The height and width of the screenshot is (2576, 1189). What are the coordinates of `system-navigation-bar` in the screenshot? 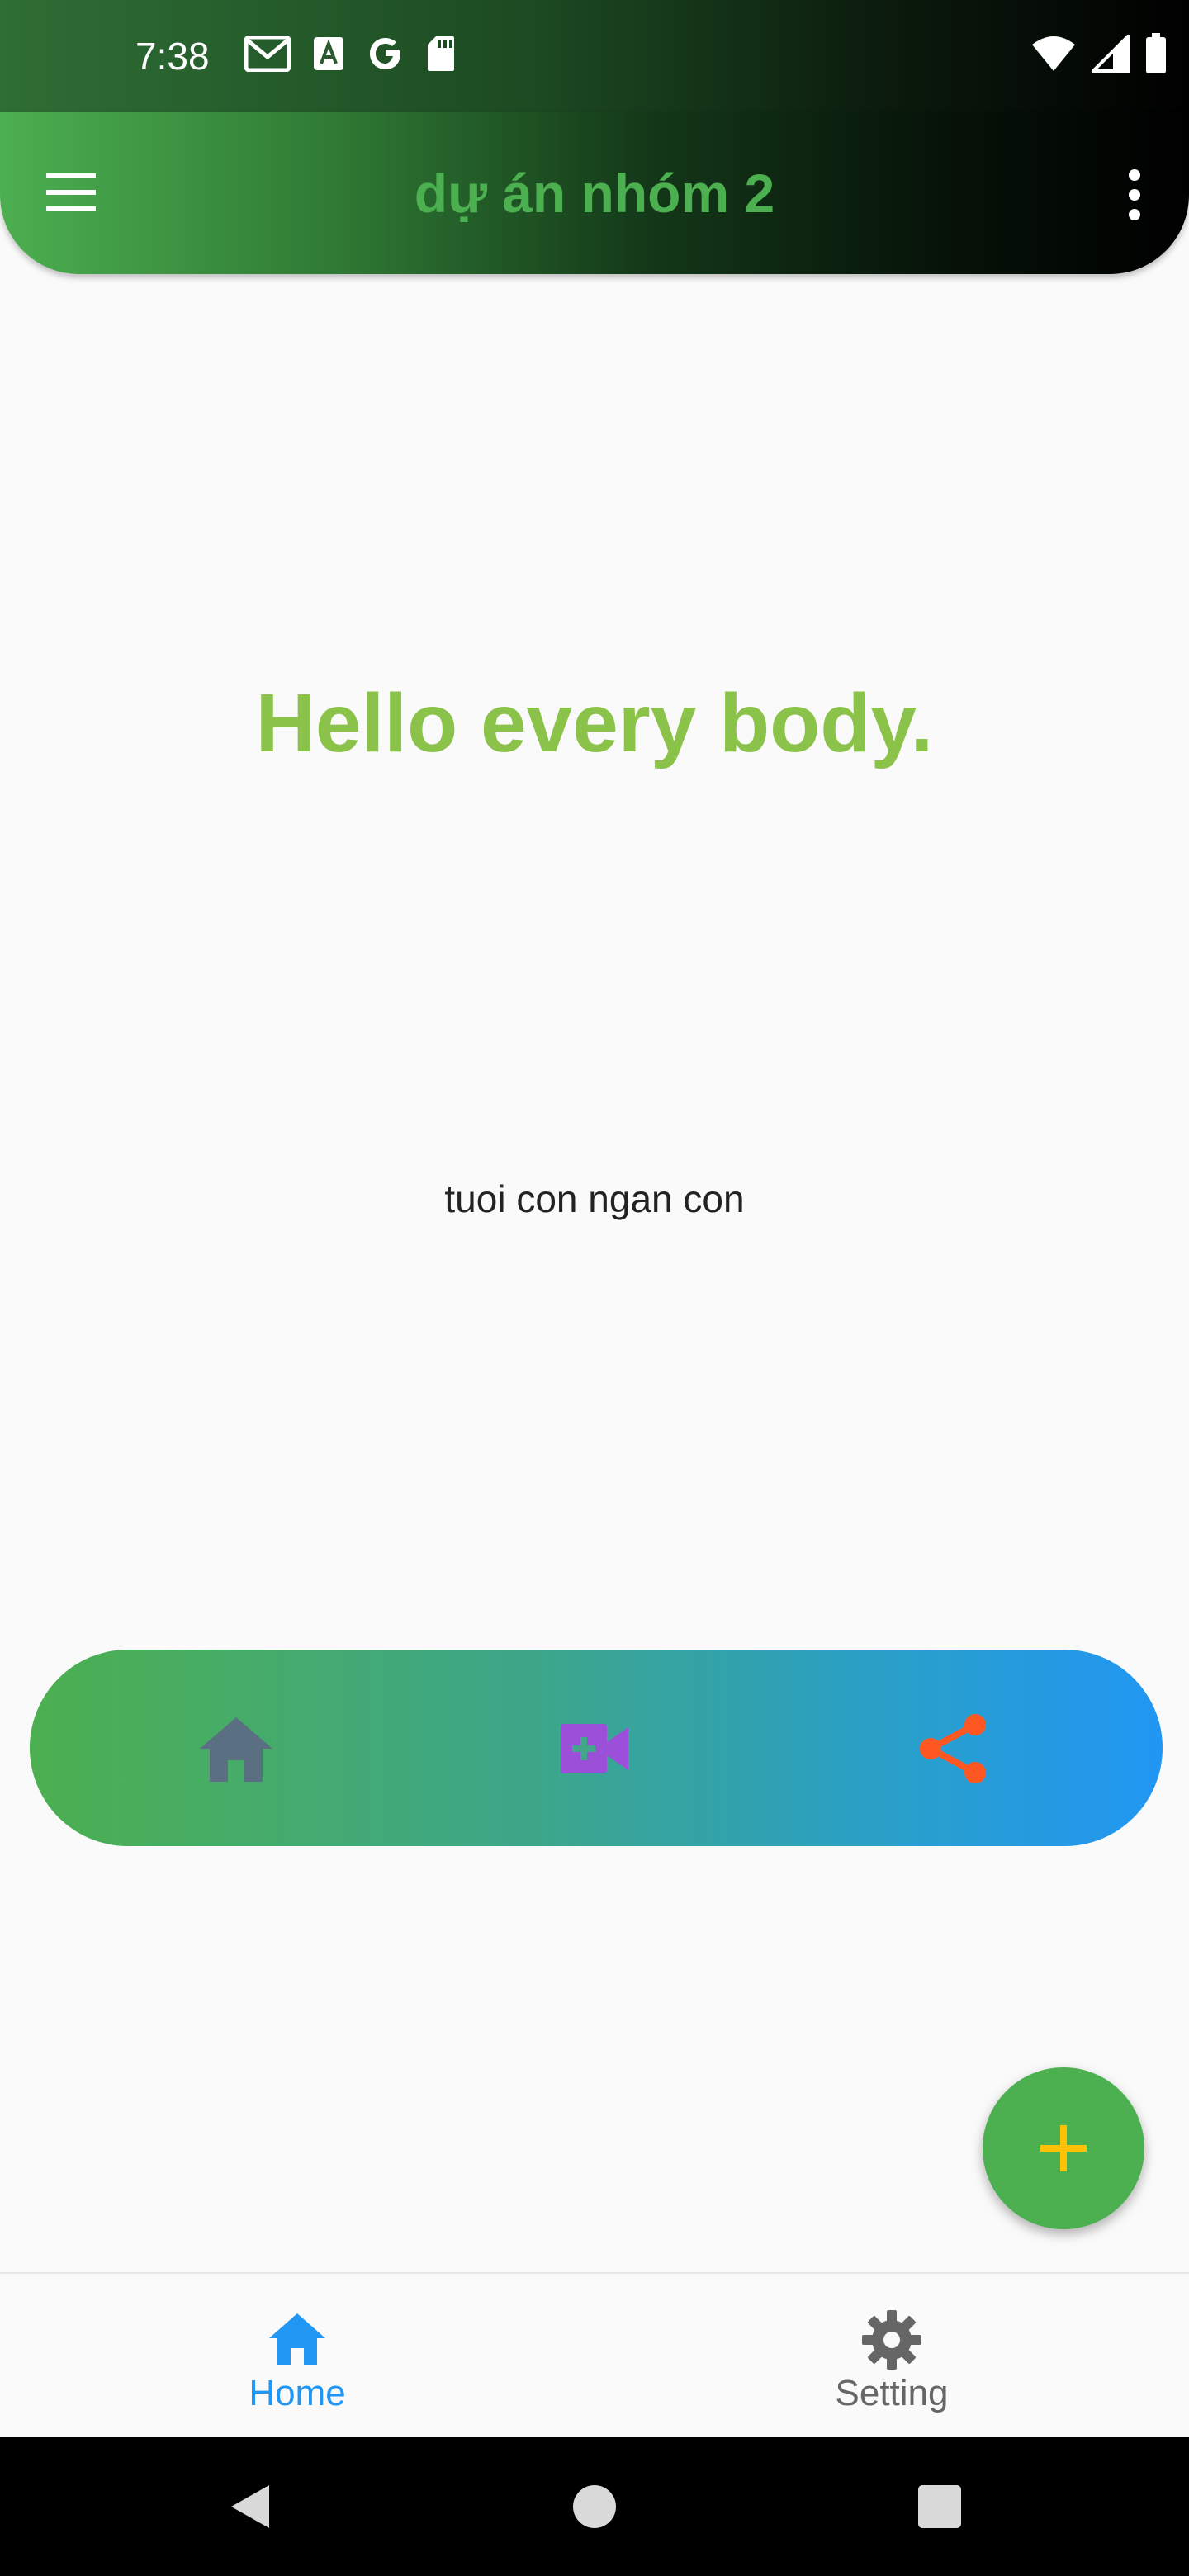 It's located at (594, 2506).